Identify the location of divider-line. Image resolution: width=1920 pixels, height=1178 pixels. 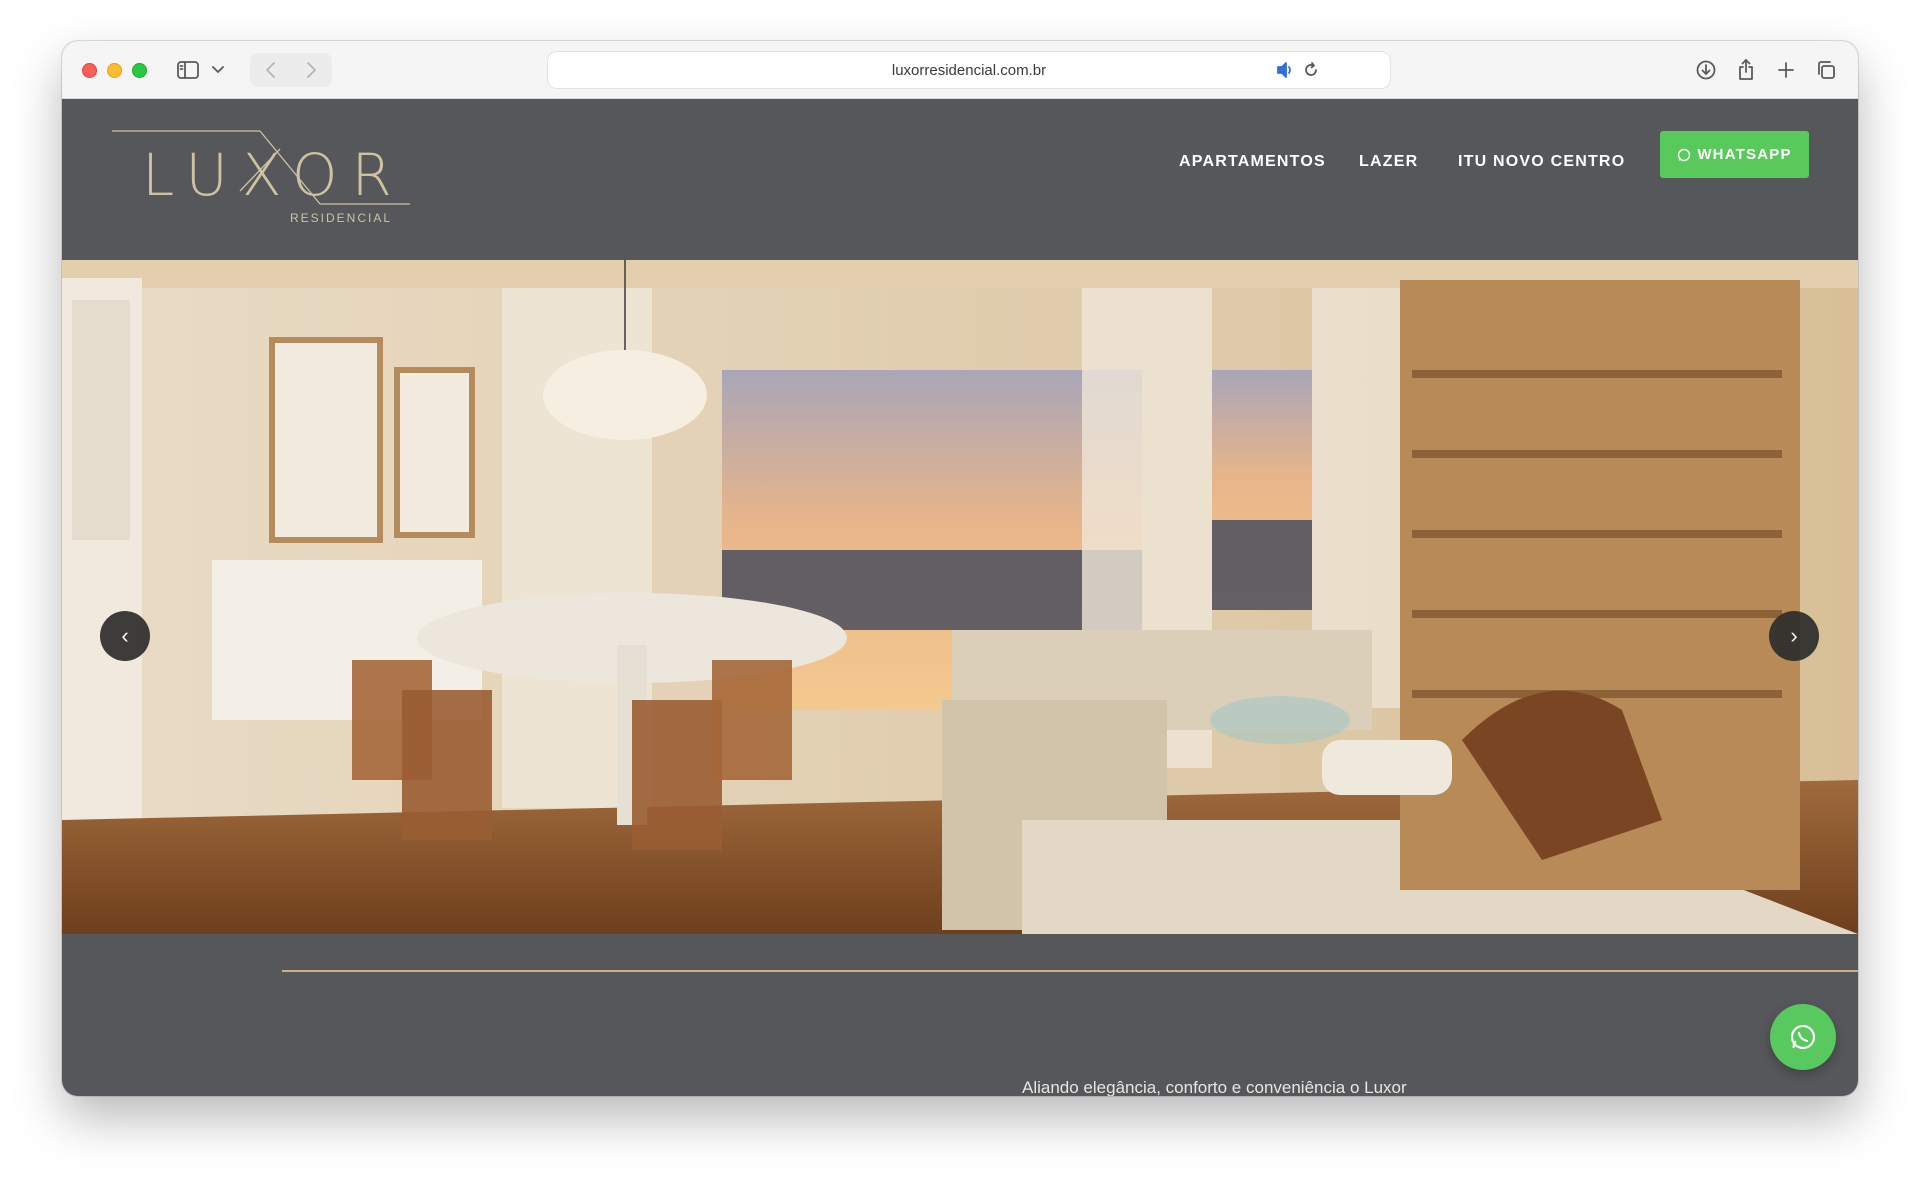
(1070, 971).